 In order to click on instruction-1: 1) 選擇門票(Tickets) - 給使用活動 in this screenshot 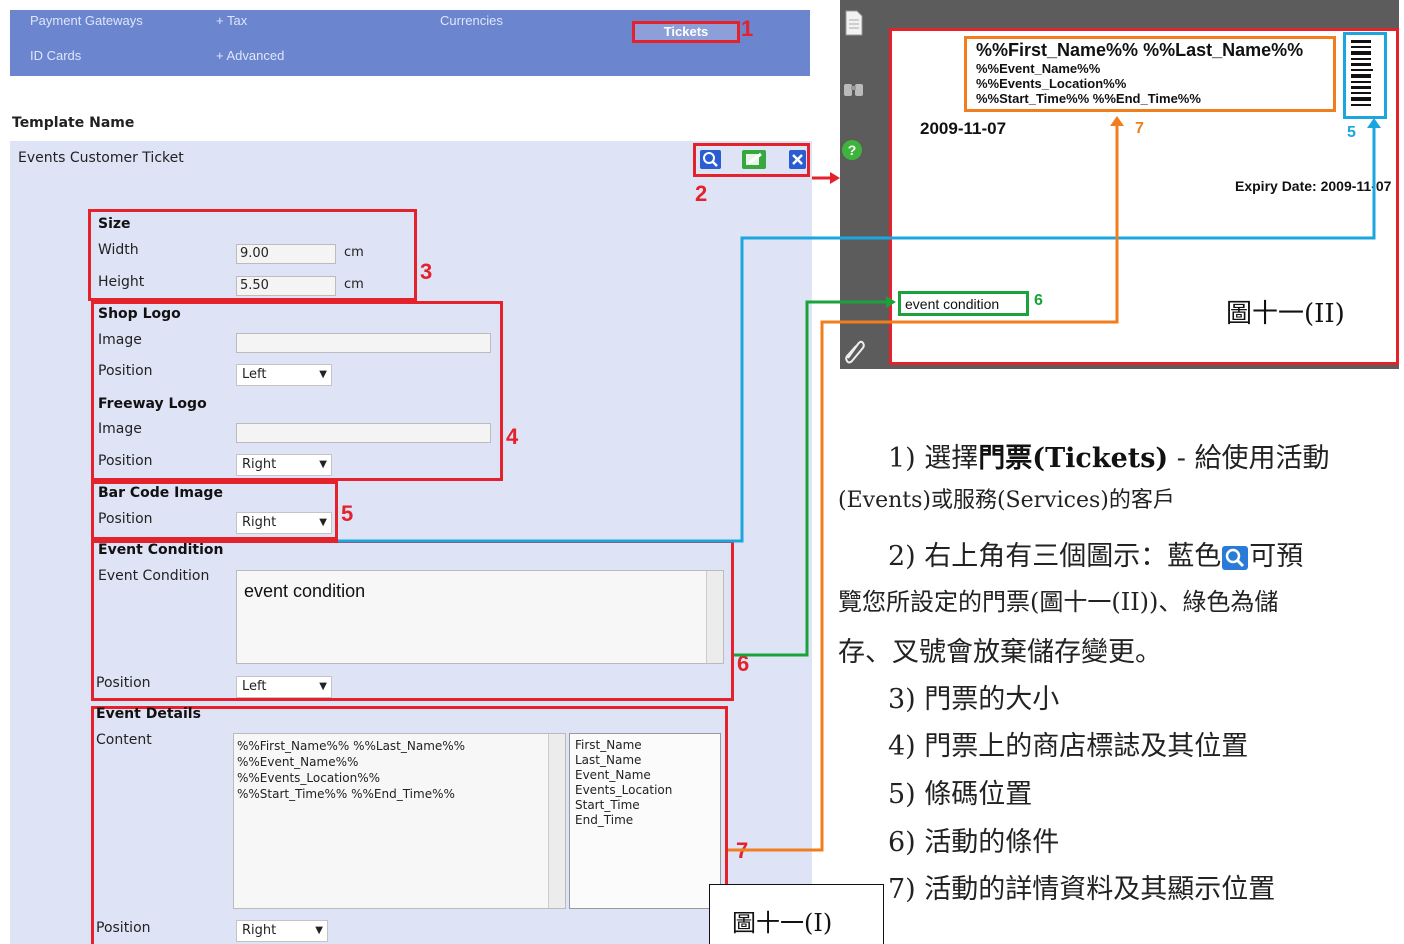, I will do `click(1109, 455)`.